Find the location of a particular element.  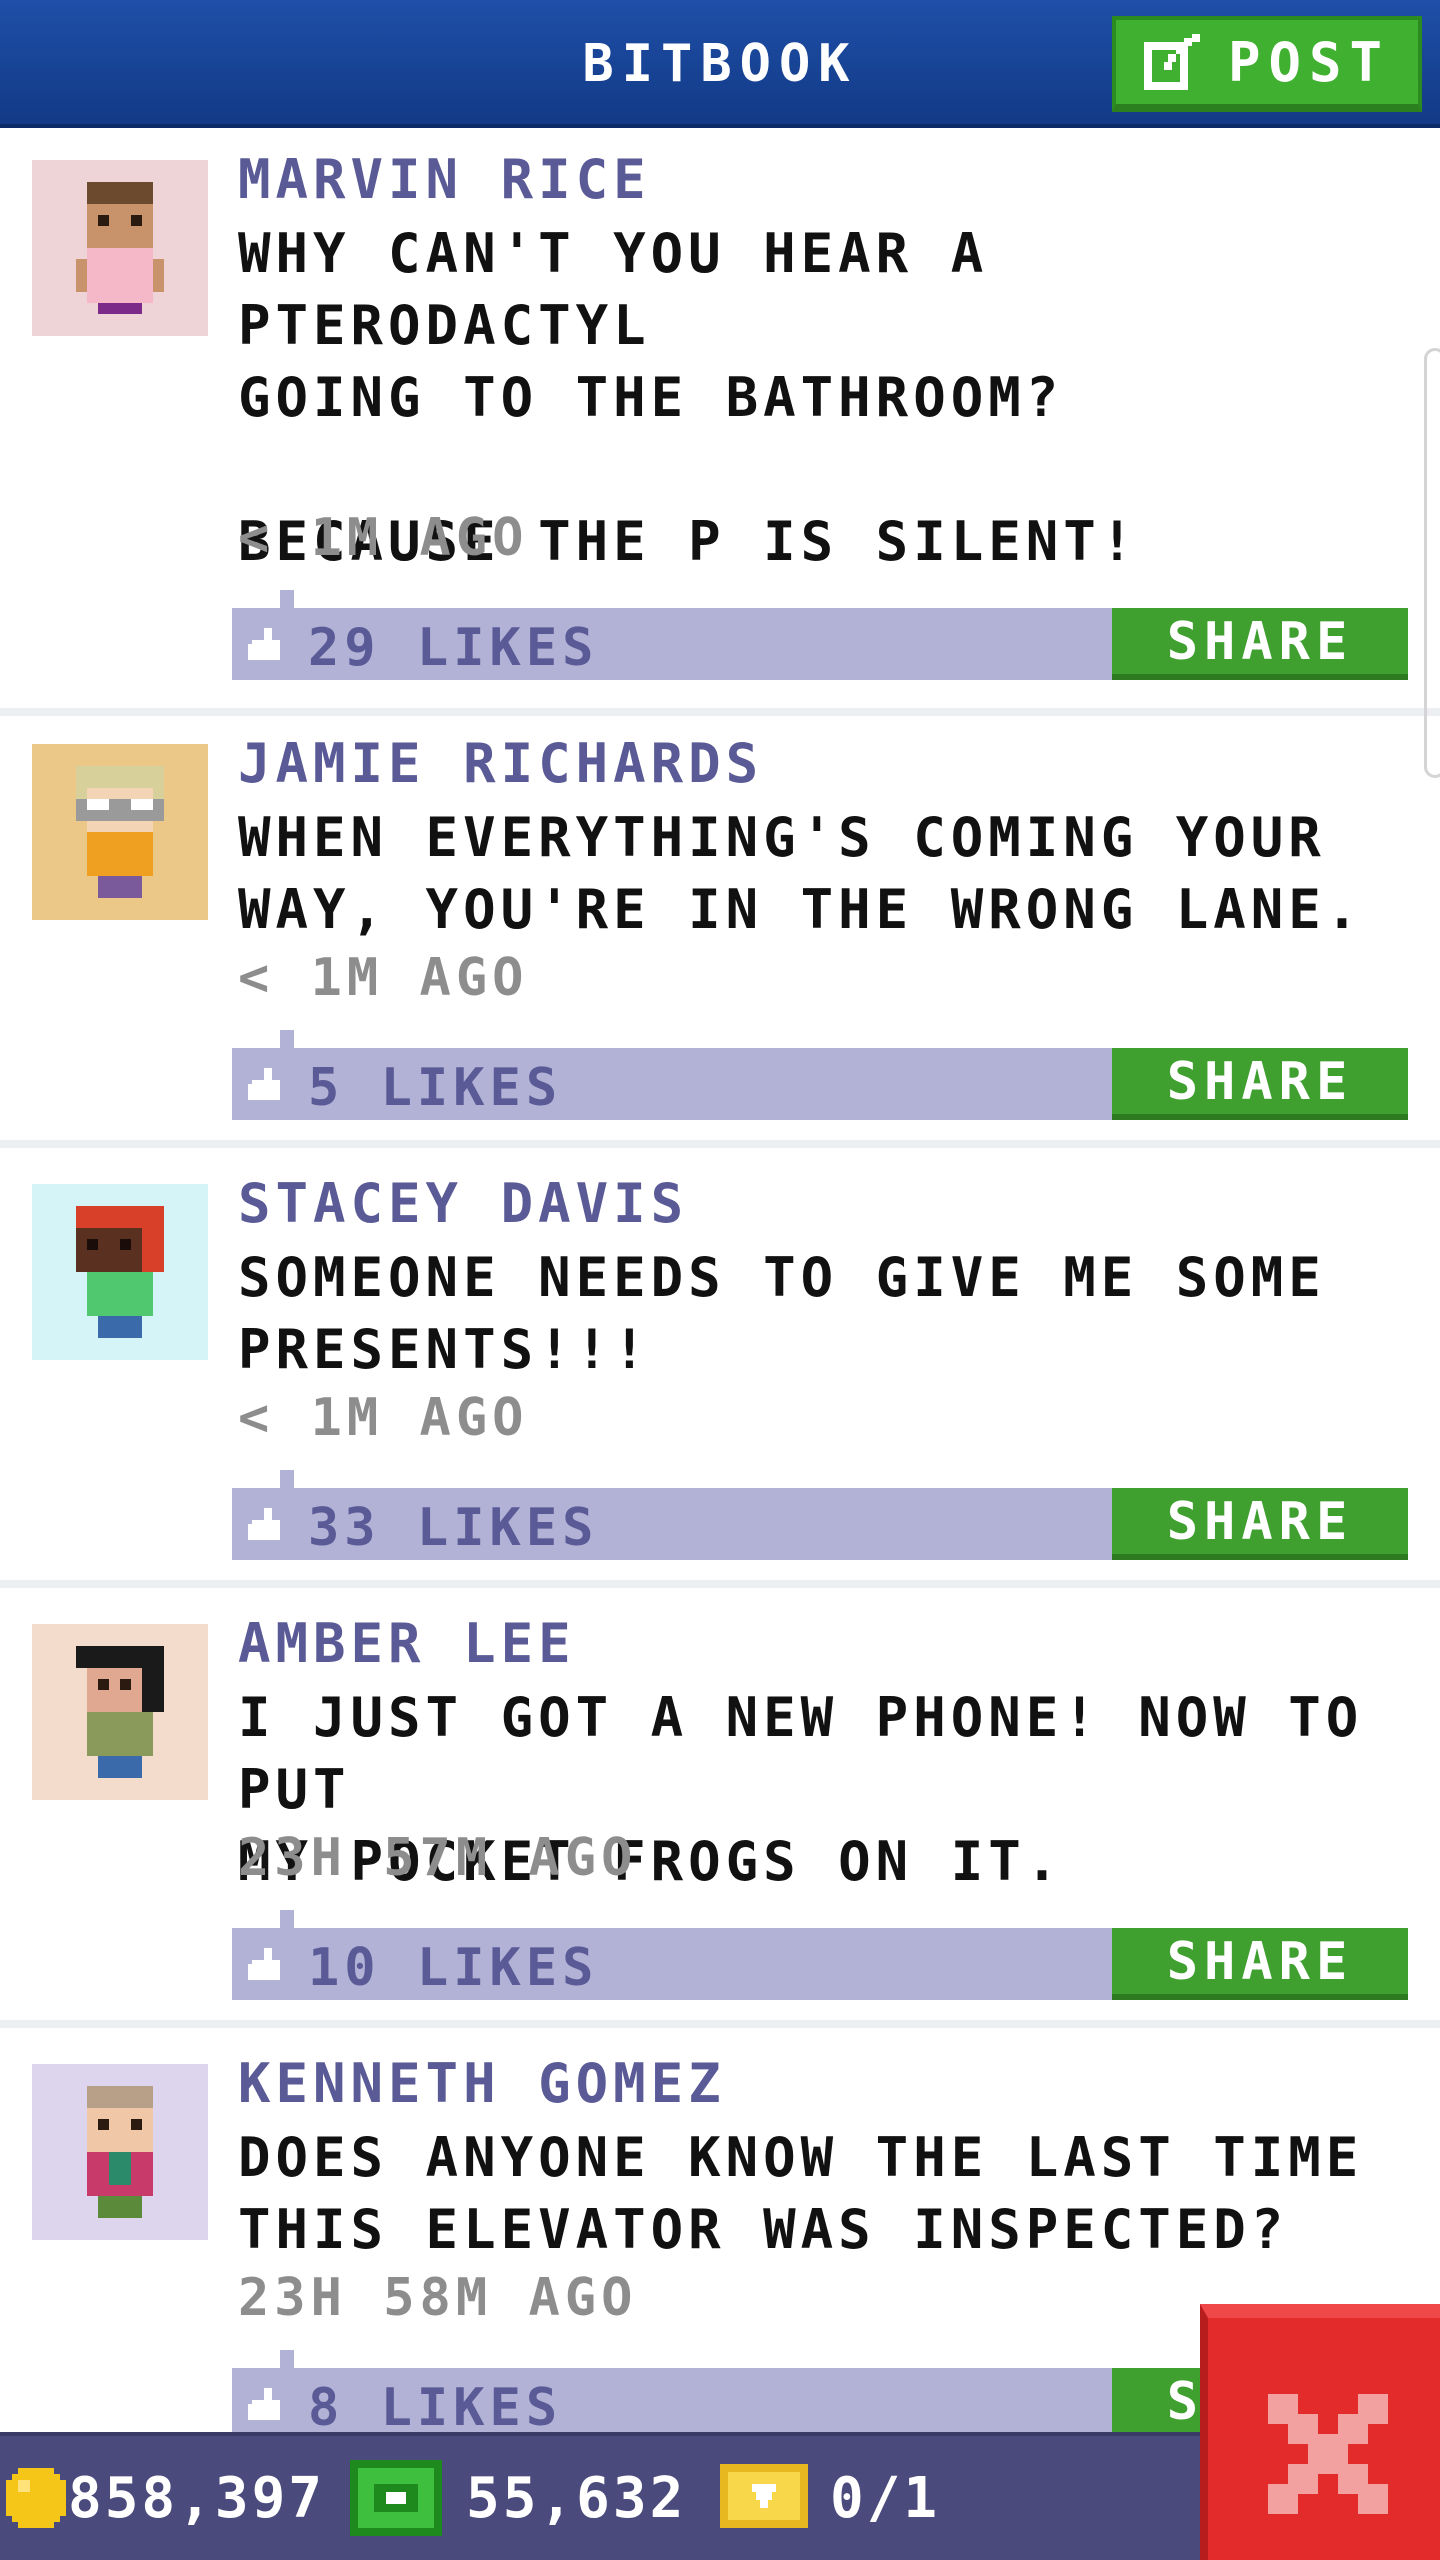

tickets-value: 0/1 is located at coordinates (885, 2498).